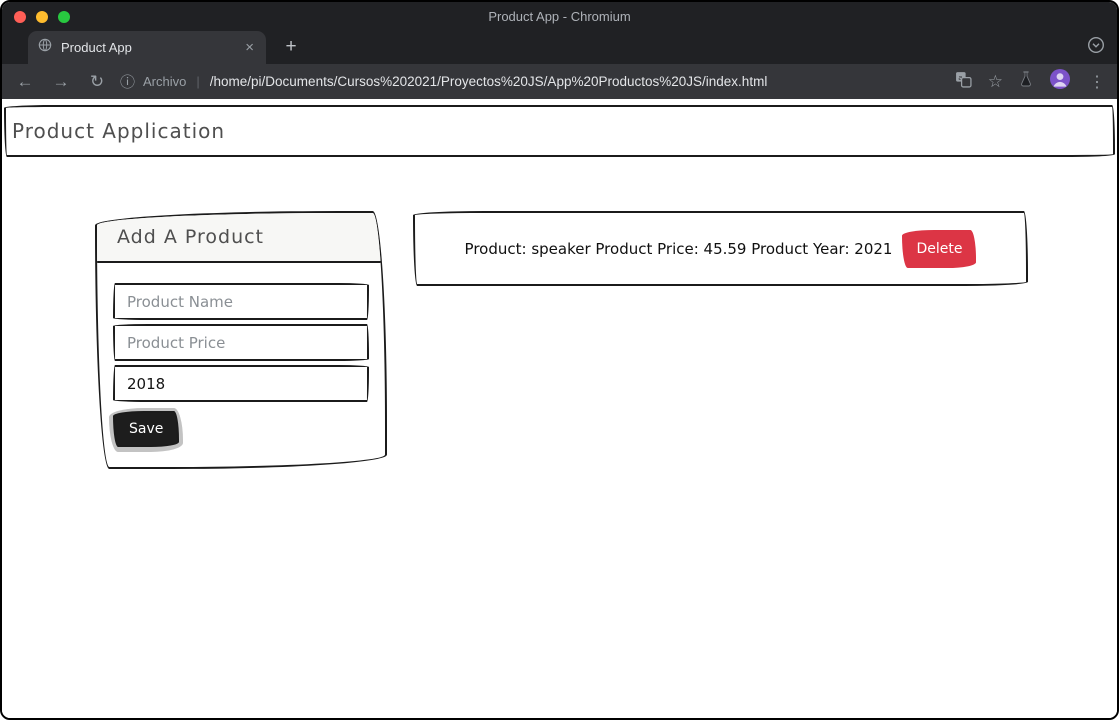  Describe the element at coordinates (1026, 81) in the screenshot. I see `flask-extension-icon` at that location.